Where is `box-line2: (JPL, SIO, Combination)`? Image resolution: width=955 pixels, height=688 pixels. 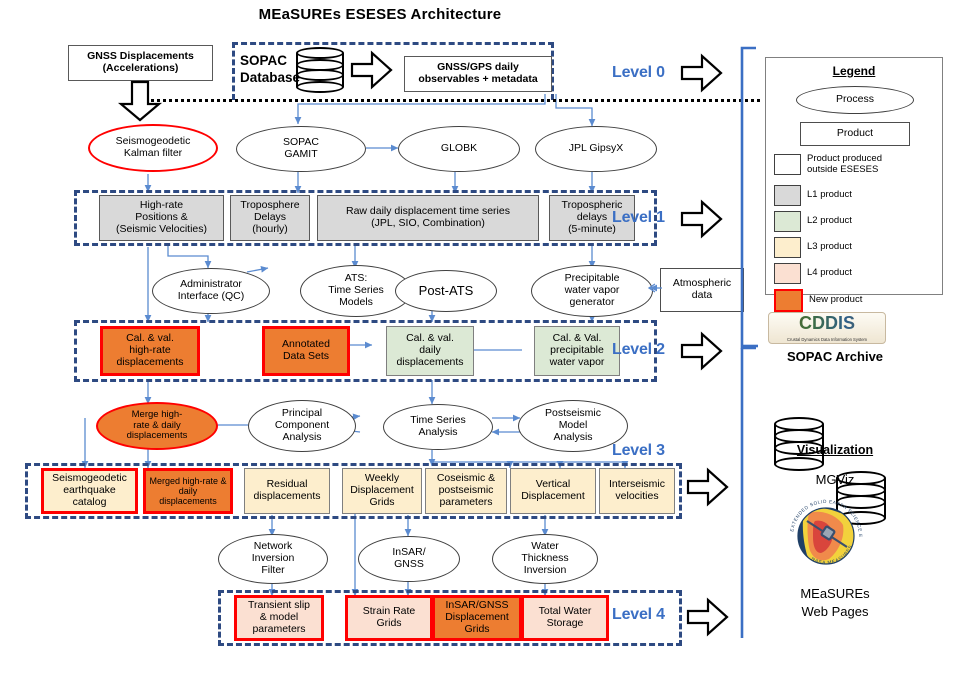 box-line2: (JPL, SIO, Combination) is located at coordinates (428, 223).